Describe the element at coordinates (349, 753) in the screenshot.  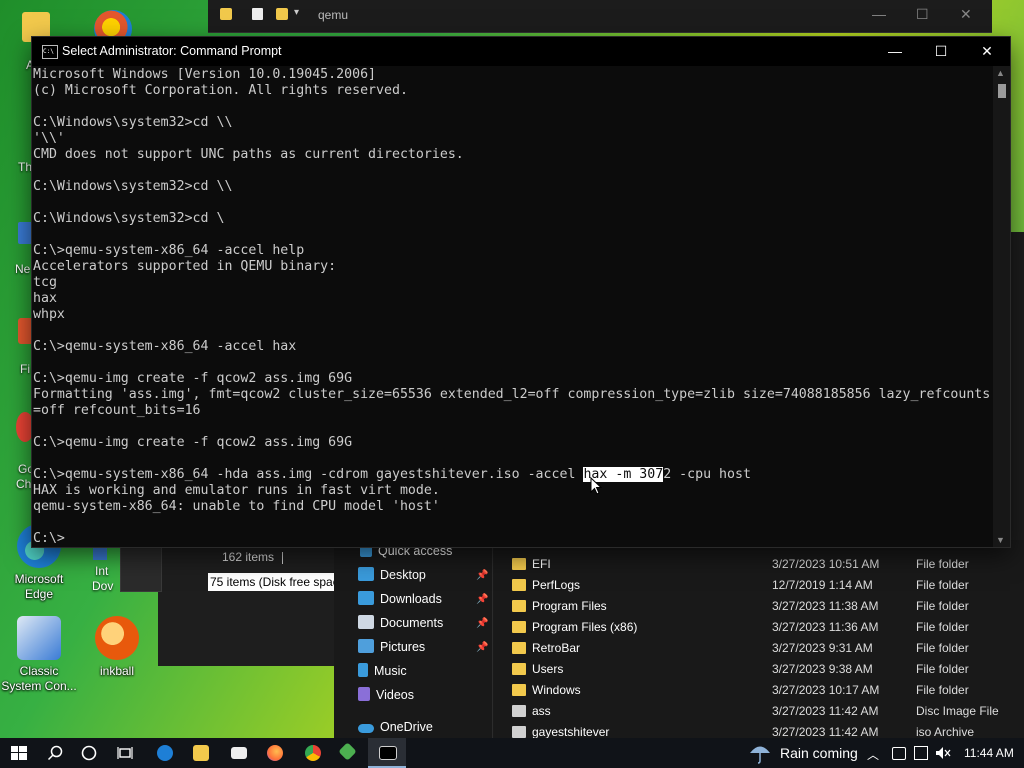
I see `app-taskbar-icon` at that location.